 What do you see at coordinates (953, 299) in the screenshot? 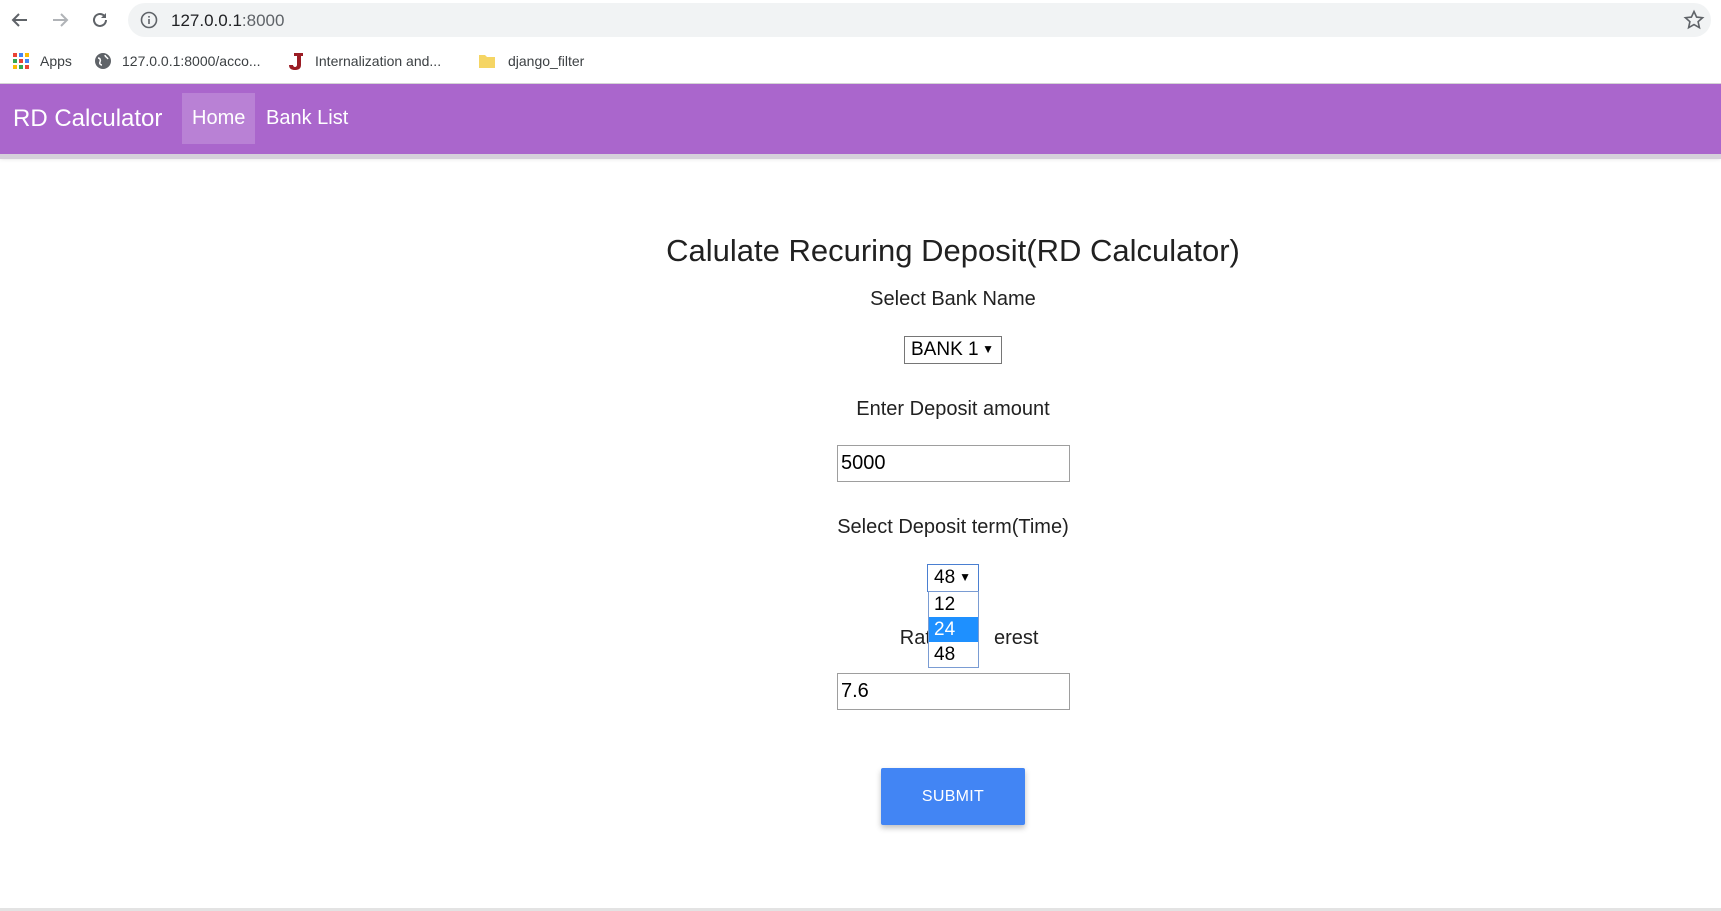
I see `bank-name-label: Select Bank Name` at bounding box center [953, 299].